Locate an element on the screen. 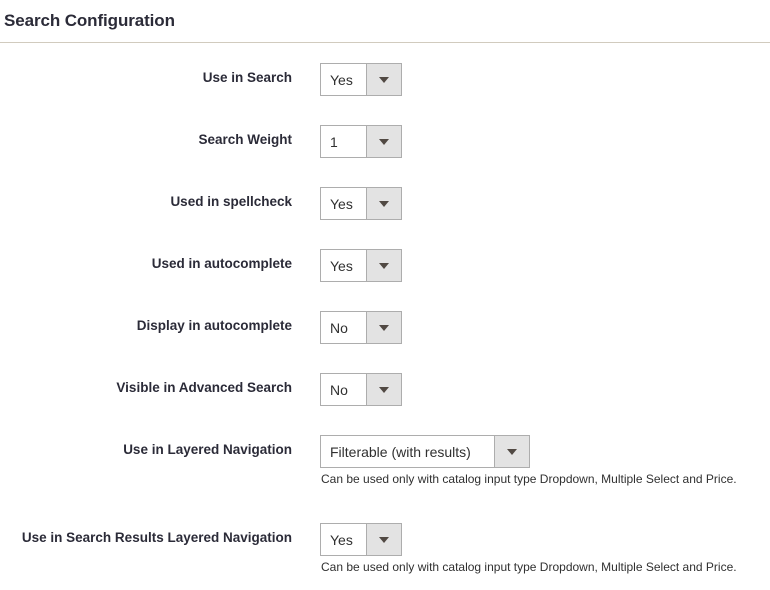 This screenshot has width=770, height=590. select-use-in-layered-navigation: Filterable (with results) is located at coordinates (425, 451).